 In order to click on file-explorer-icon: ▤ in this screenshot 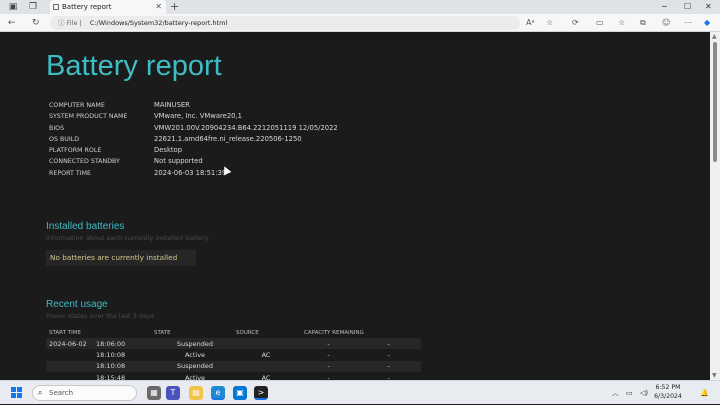, I will do `click(196, 393)`.